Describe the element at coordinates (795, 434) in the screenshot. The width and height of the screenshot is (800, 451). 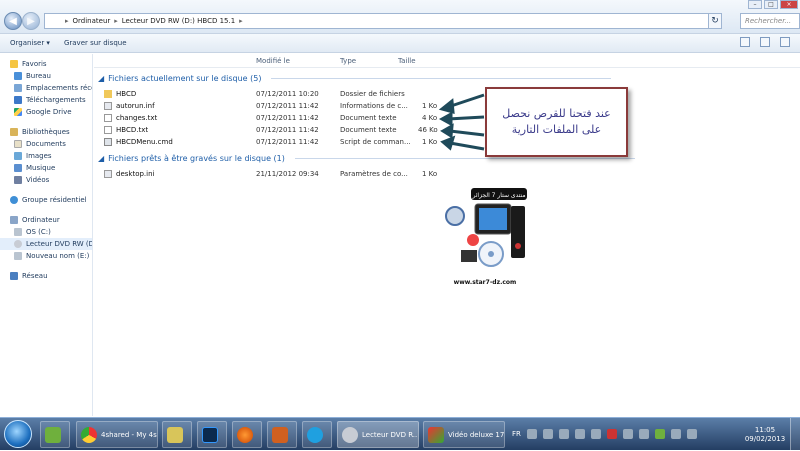
I see `show-desktop-button` at that location.